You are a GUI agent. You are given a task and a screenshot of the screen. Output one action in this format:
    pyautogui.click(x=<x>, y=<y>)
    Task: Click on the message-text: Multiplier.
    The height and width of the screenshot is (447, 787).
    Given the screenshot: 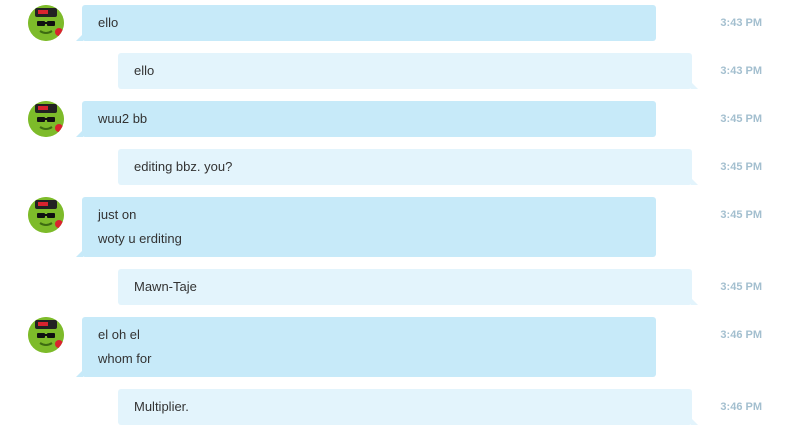 What is the action you would take?
    pyautogui.click(x=161, y=406)
    